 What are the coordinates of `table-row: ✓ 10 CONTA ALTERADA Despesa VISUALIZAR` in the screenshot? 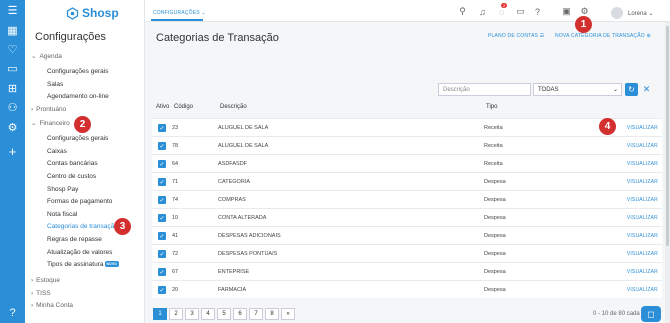 It's located at (407, 217).